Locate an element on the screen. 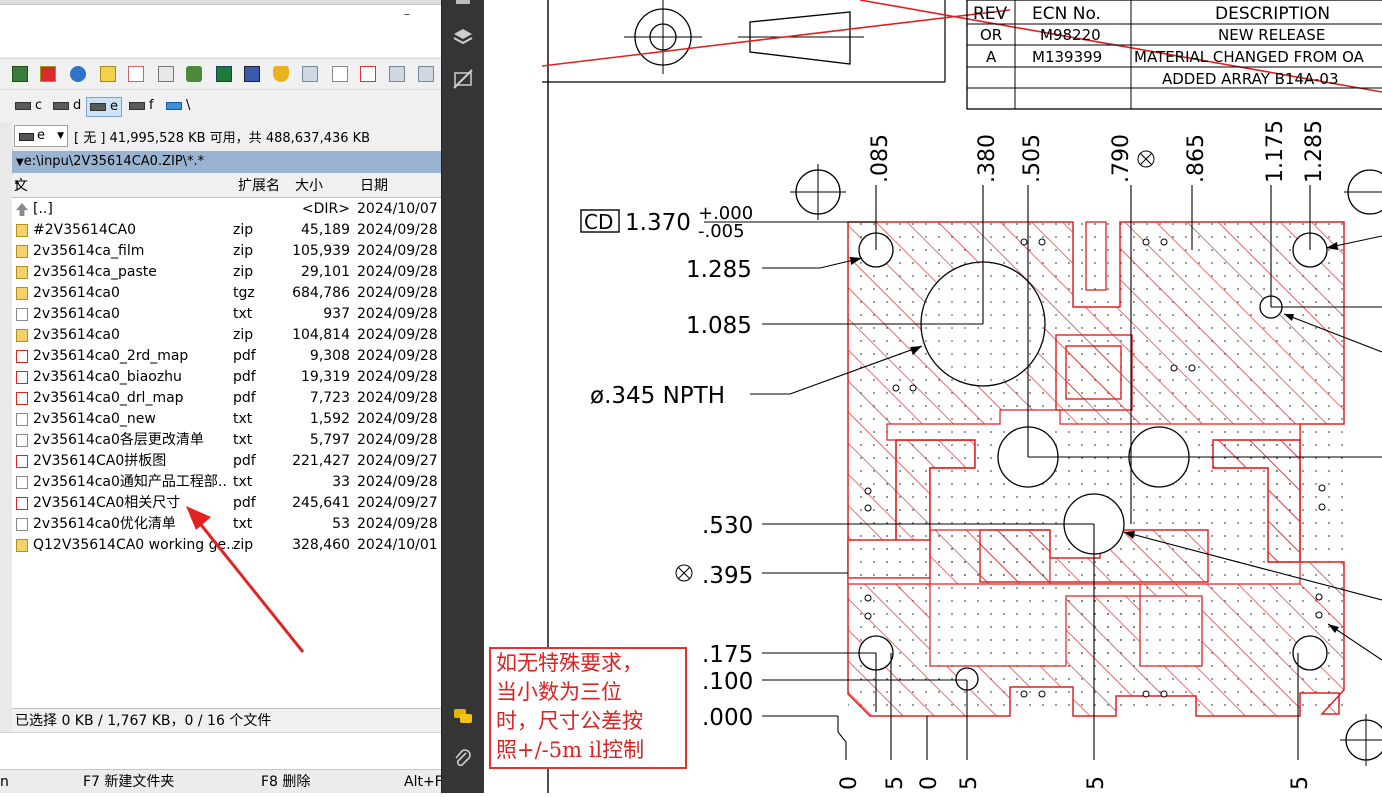 The height and width of the screenshot is (797, 1382). file-row: [..] <DIR> 2024/10/07 is located at coordinates (226, 209).